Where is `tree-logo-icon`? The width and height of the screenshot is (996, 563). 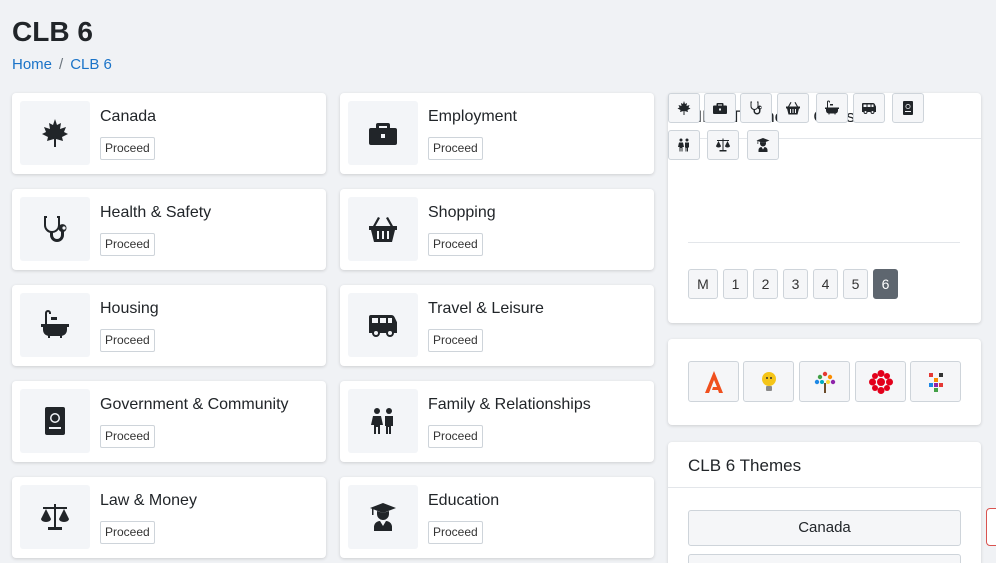
tree-logo-icon is located at coordinates (824, 382).